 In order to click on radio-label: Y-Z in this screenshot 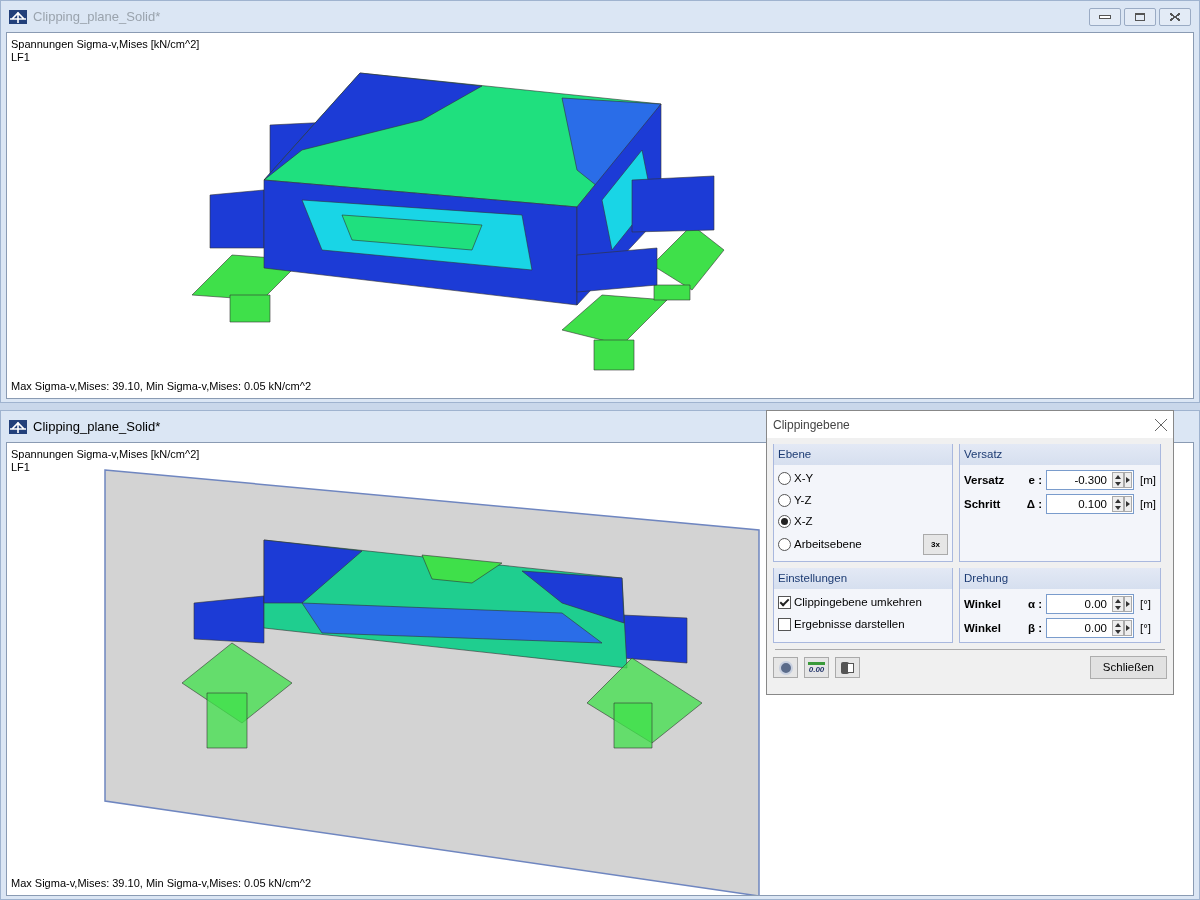, I will do `click(803, 500)`.